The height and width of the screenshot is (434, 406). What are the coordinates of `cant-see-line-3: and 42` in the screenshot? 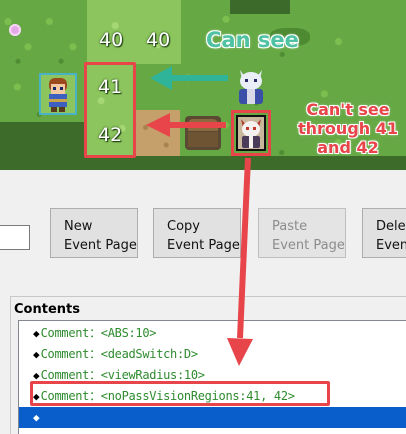 It's located at (348, 147).